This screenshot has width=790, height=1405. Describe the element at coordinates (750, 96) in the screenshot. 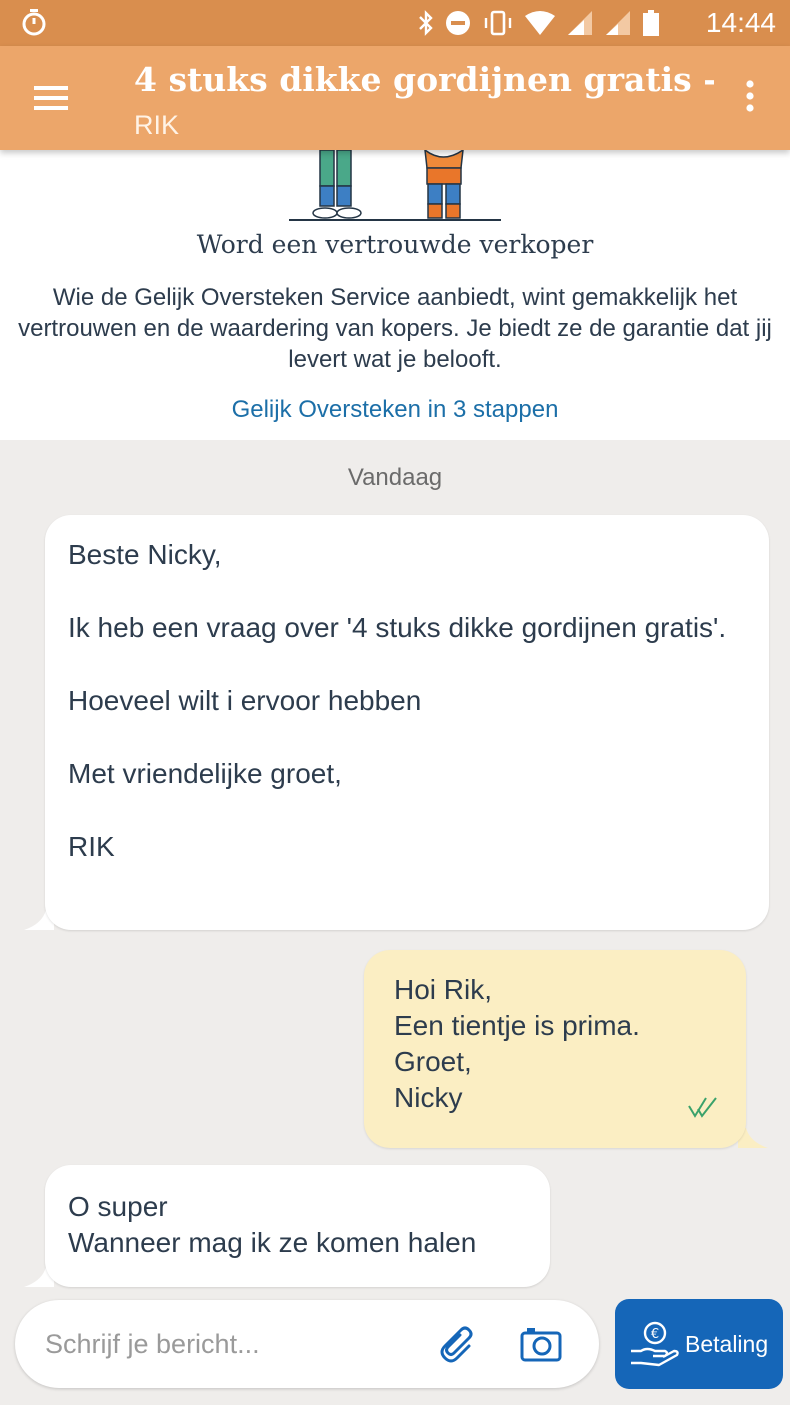

I see `more-options-icon` at that location.